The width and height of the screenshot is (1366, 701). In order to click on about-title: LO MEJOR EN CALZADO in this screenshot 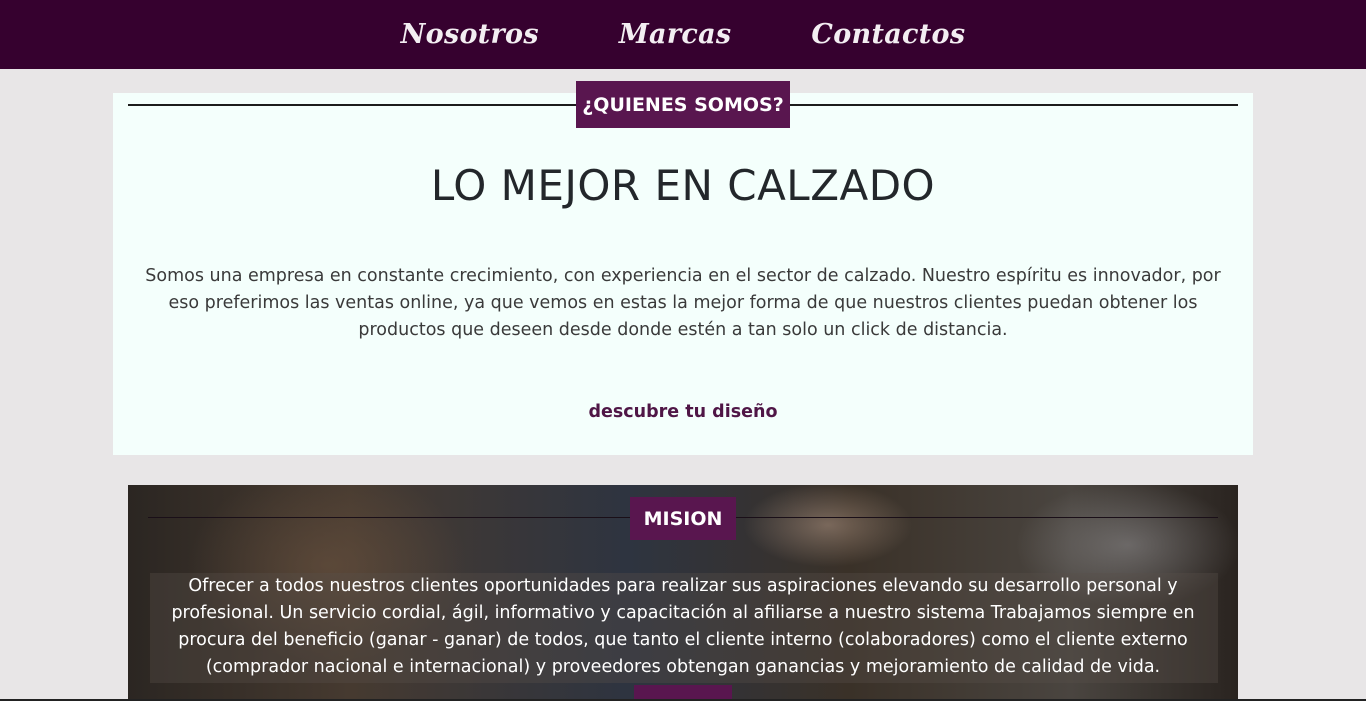, I will do `click(683, 185)`.